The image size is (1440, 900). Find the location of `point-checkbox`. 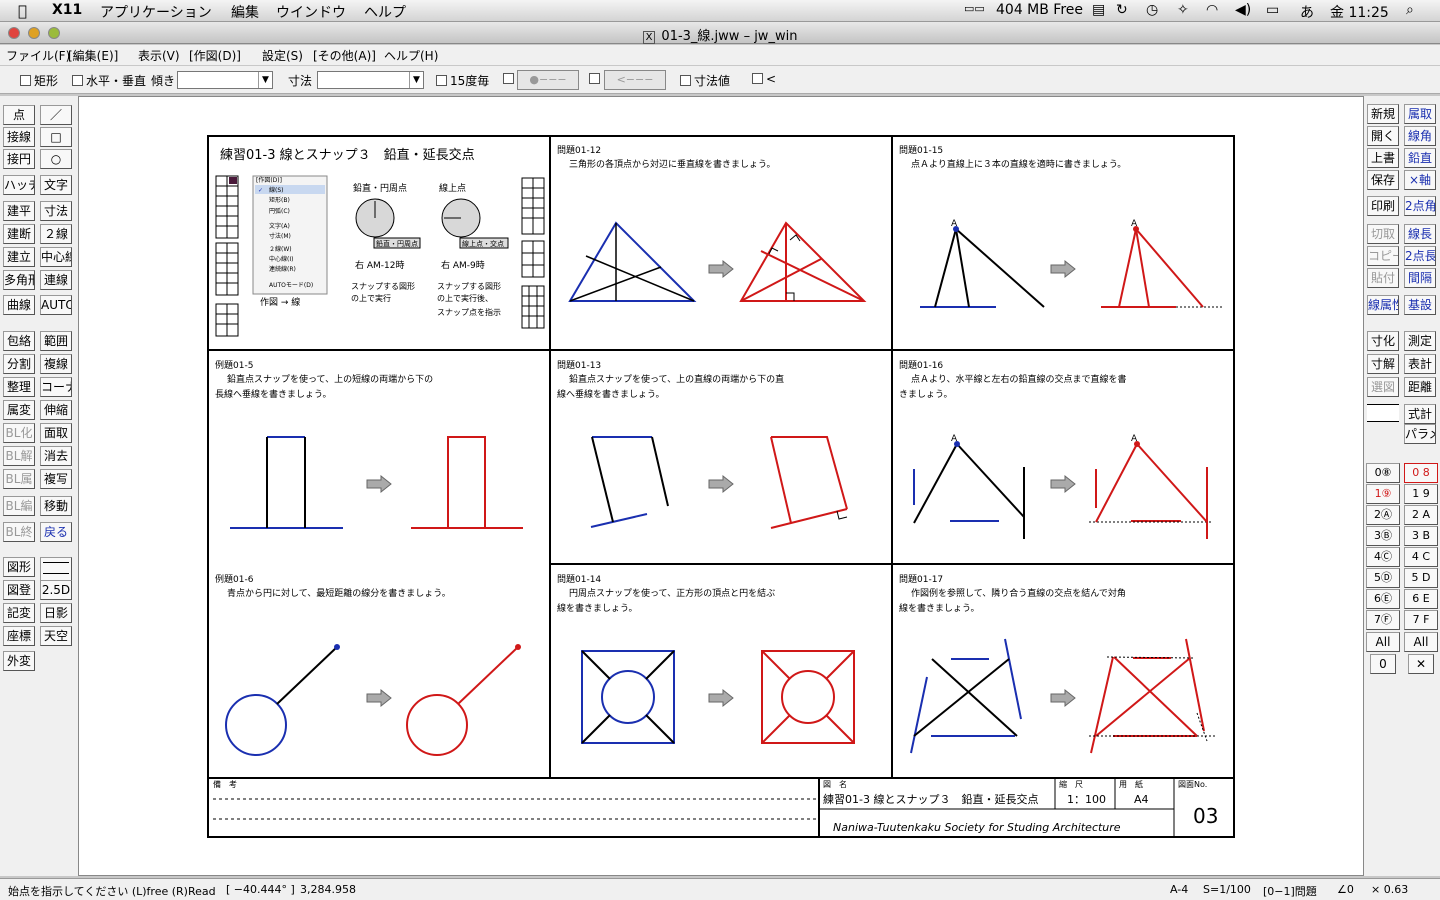

point-checkbox is located at coordinates (508, 78).